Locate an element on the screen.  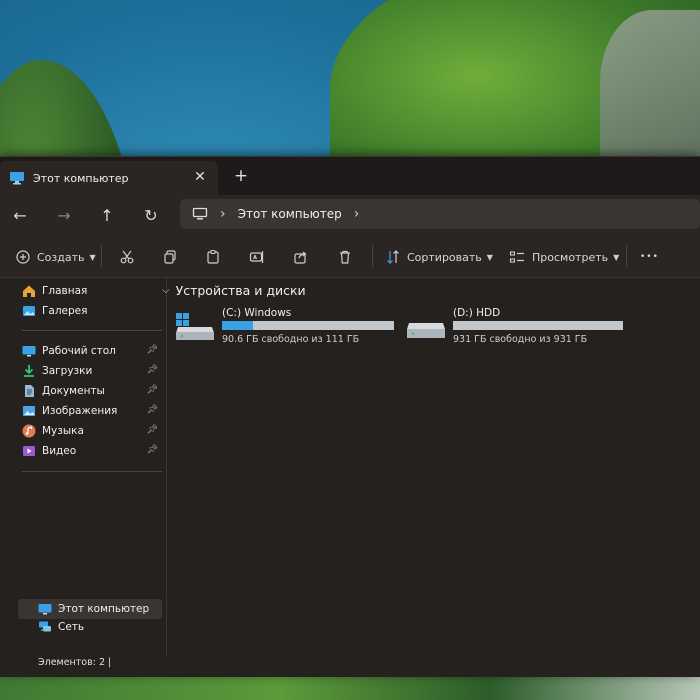
scissors-icon is located at coordinates (127, 257).